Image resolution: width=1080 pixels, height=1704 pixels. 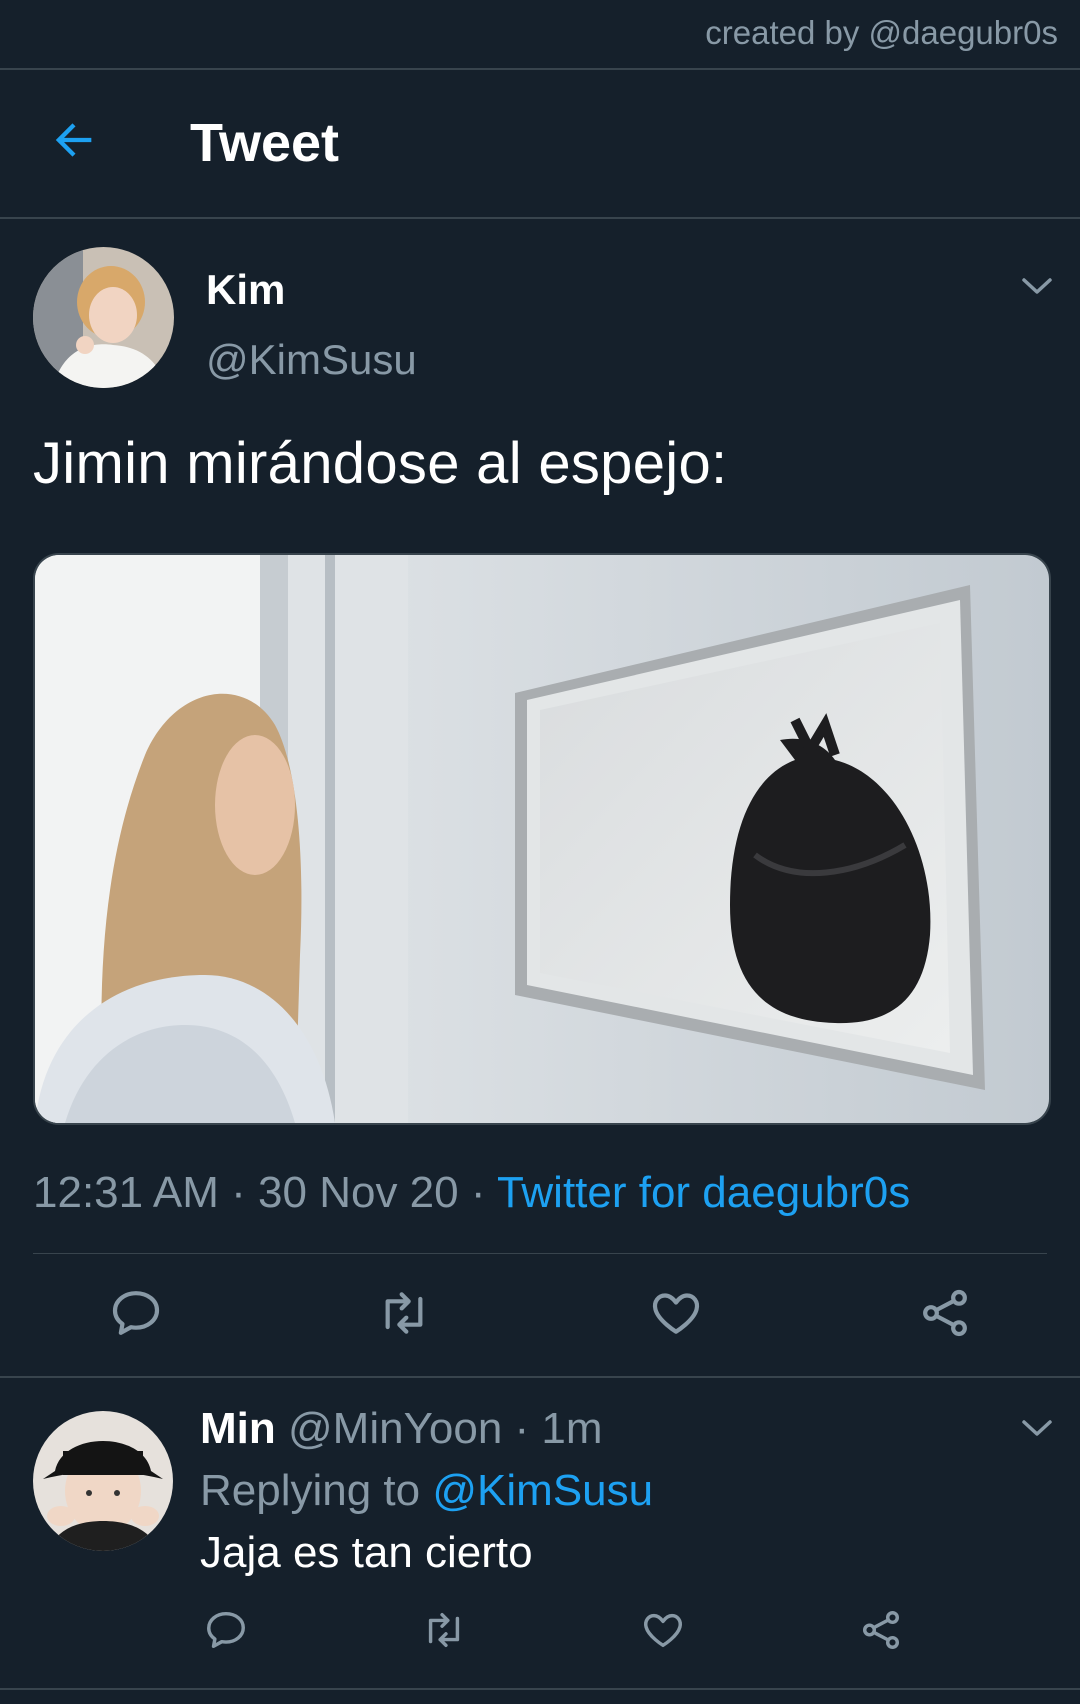 What do you see at coordinates (542, 1490) in the screenshot?
I see `replying-to-link: @KimSusu` at bounding box center [542, 1490].